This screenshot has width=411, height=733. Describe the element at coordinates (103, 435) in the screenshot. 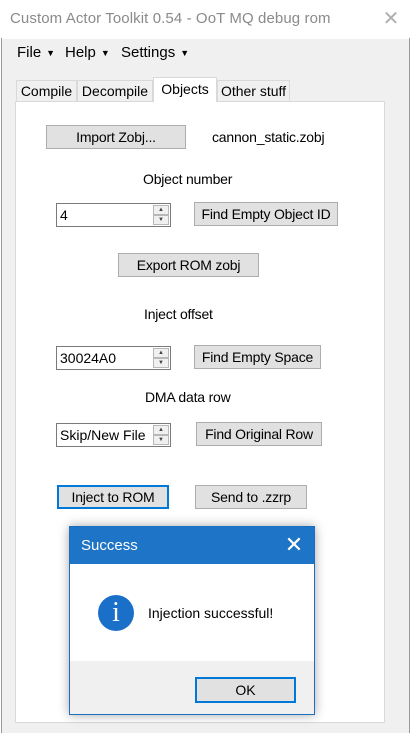

I see `dma-row-value: Skip/New File` at that location.